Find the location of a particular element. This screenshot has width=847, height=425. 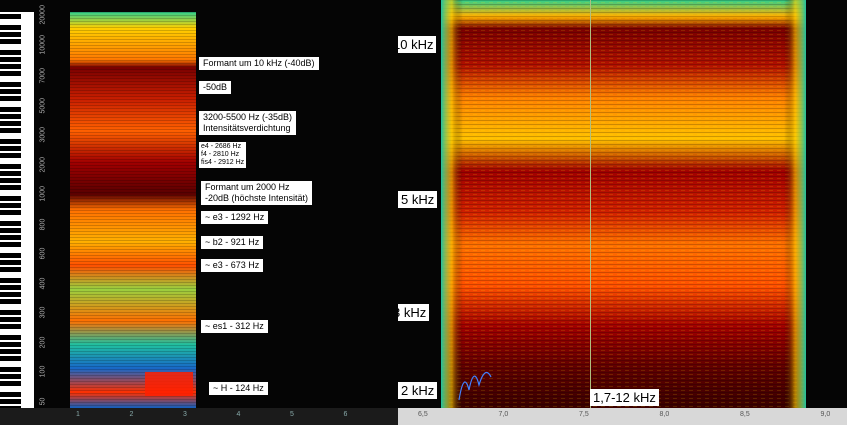

time-tick-label: 4 is located at coordinates (238, 414).